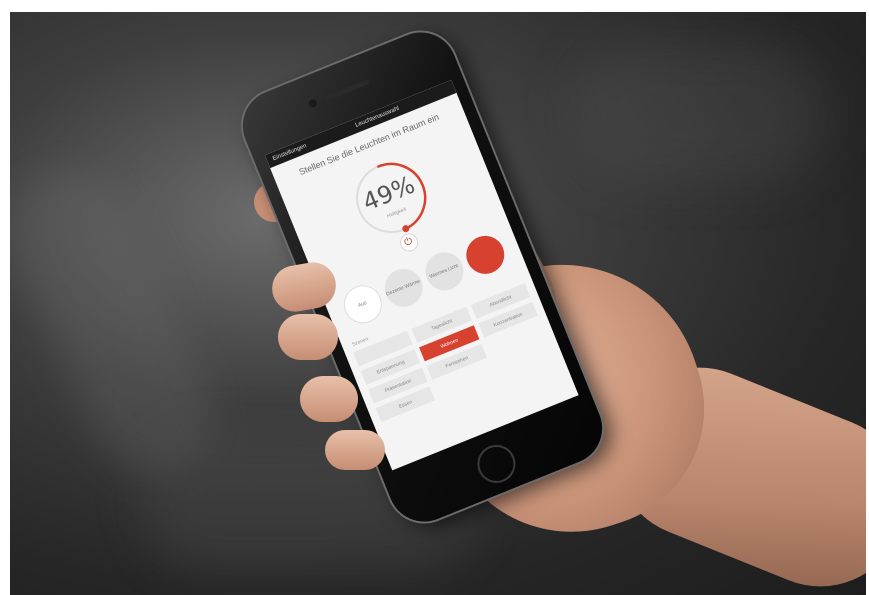 Image resolution: width=869 pixels, height=595 pixels. Describe the element at coordinates (362, 304) in the screenshot. I see `mode-circle-off: Aus` at that location.